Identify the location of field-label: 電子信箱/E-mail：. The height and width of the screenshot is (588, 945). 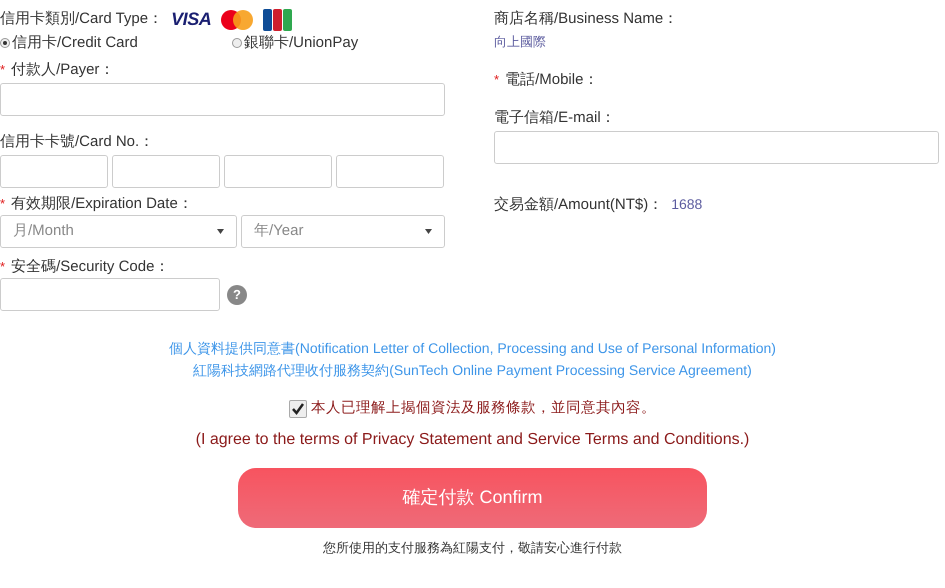
(555, 117).